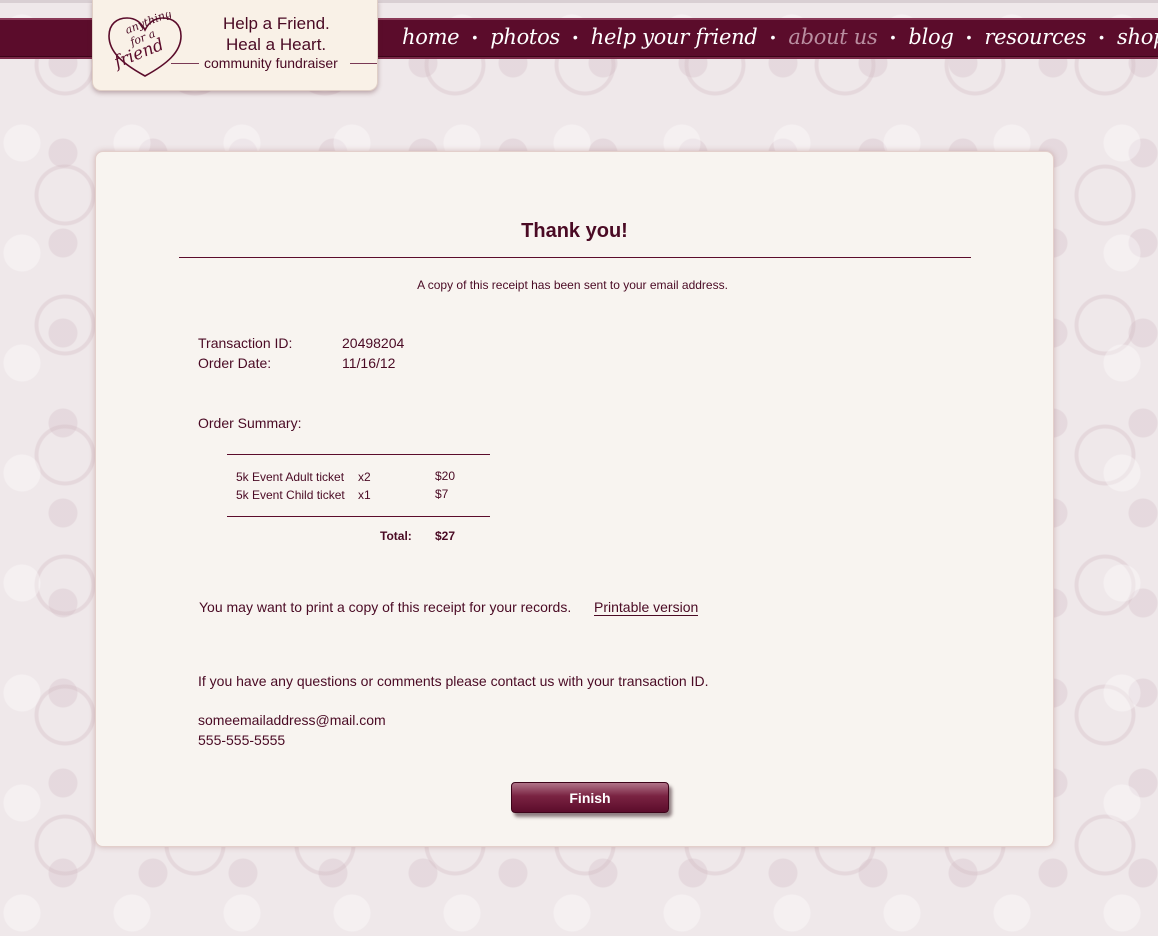 Image resolution: width=1158 pixels, height=936 pixels. Describe the element at coordinates (358, 454) in the screenshot. I see `summary-top-rule` at that location.